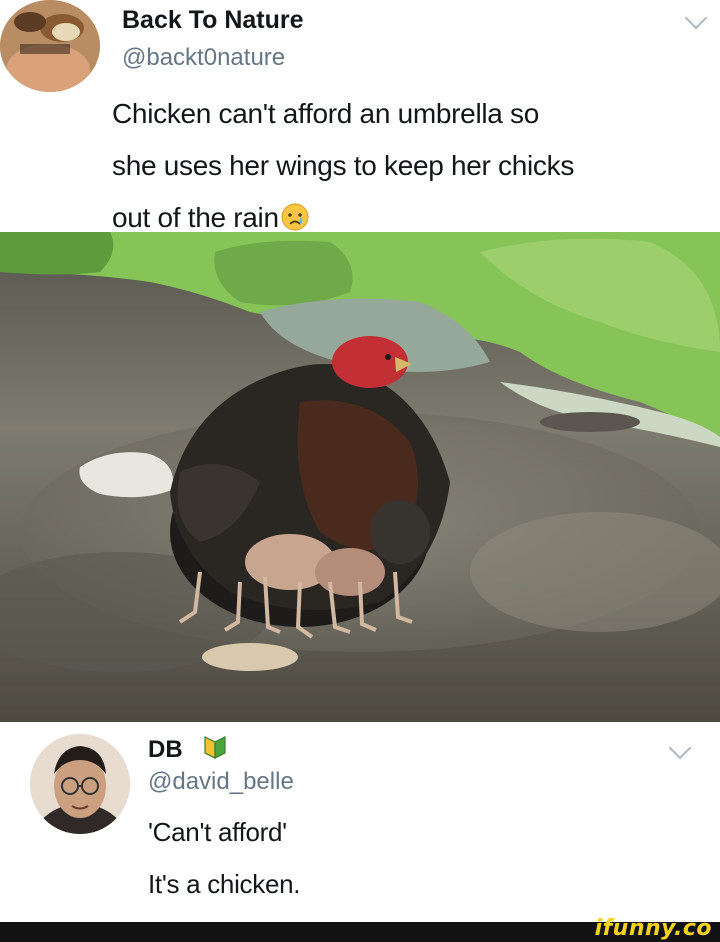 The height and width of the screenshot is (942, 720). Describe the element at coordinates (221, 782) in the screenshot. I see `reply-user-handle: @david_belle` at that location.